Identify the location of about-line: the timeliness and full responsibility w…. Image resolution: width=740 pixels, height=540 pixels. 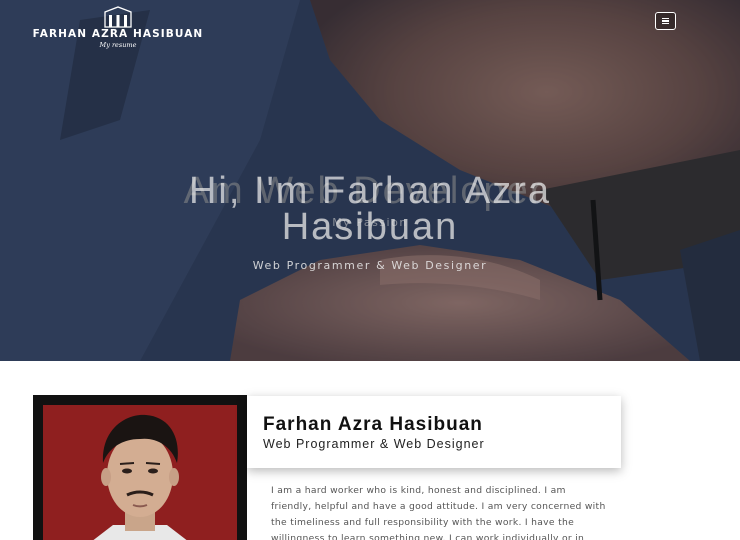
(423, 522).